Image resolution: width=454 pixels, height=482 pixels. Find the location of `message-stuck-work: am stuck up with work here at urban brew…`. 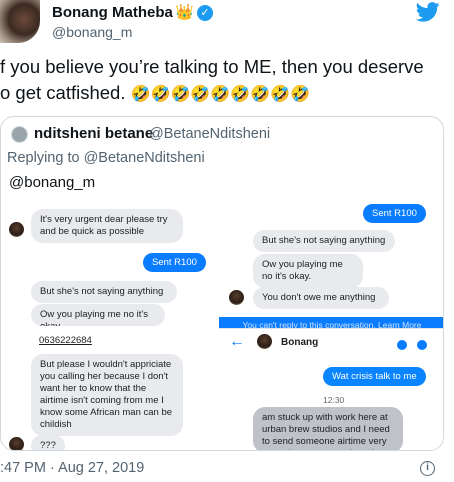

message-stuck-work: am stuck up with work here at urban brew… is located at coordinates (328, 428).